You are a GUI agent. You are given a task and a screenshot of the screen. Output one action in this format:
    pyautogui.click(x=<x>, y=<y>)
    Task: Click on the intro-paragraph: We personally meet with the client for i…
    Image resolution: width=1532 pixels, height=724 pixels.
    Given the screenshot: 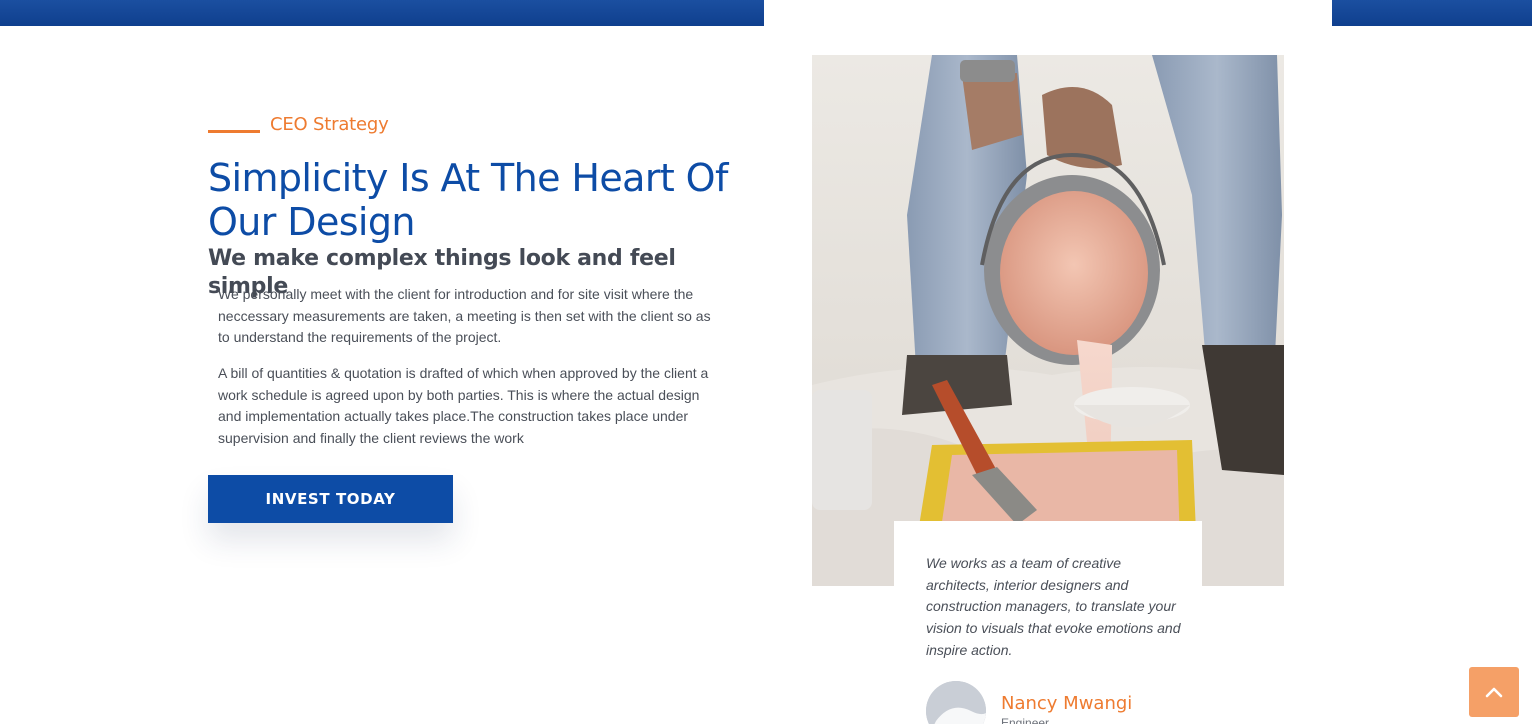 What is the action you would take?
    pyautogui.click(x=464, y=315)
    